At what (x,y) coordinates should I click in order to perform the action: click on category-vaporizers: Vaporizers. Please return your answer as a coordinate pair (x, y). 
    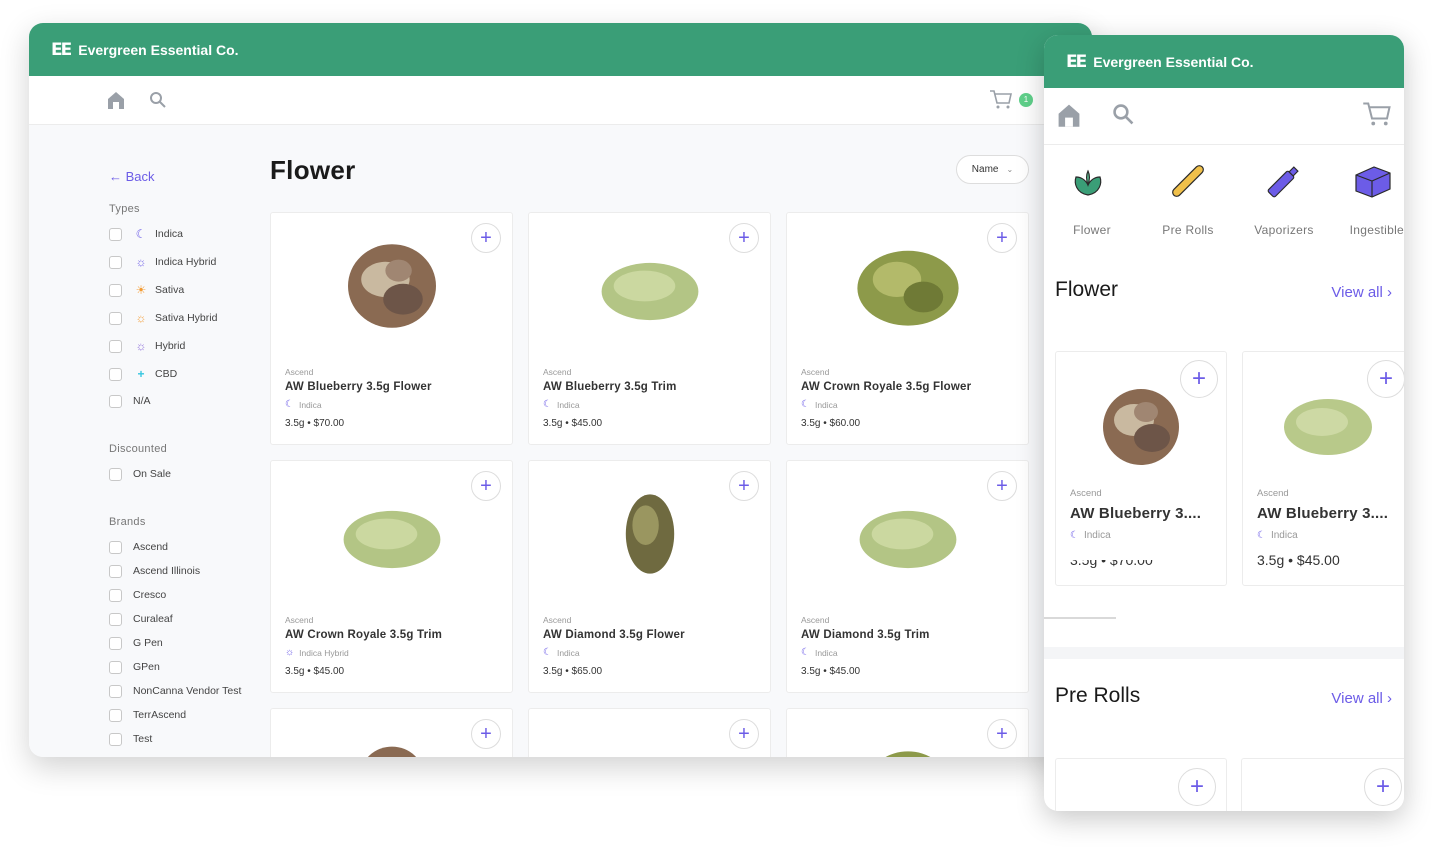
    Looking at the image, I should click on (1284, 192).